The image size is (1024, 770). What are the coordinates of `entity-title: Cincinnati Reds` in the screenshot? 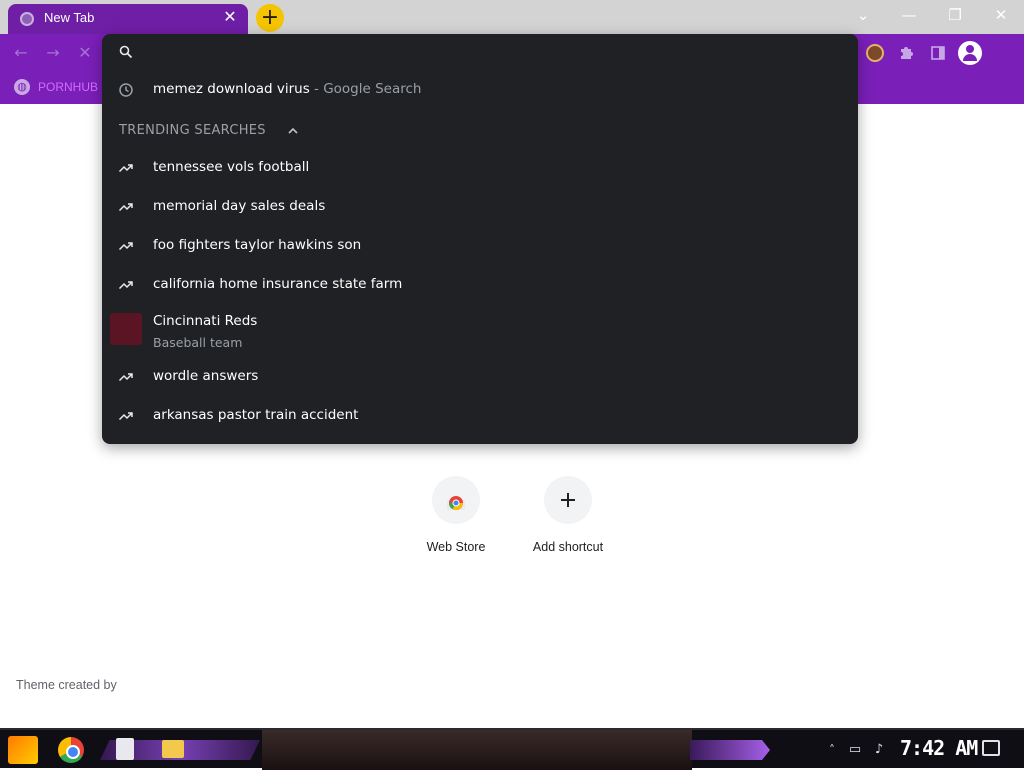 It's located at (205, 321).